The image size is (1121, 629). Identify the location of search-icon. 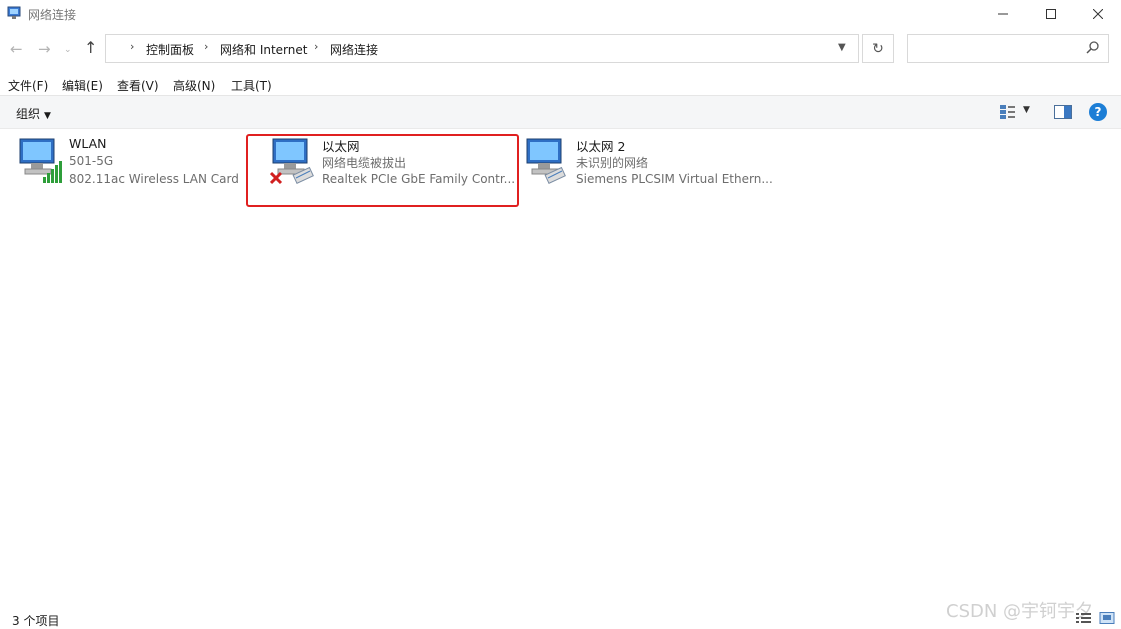
(1092, 47).